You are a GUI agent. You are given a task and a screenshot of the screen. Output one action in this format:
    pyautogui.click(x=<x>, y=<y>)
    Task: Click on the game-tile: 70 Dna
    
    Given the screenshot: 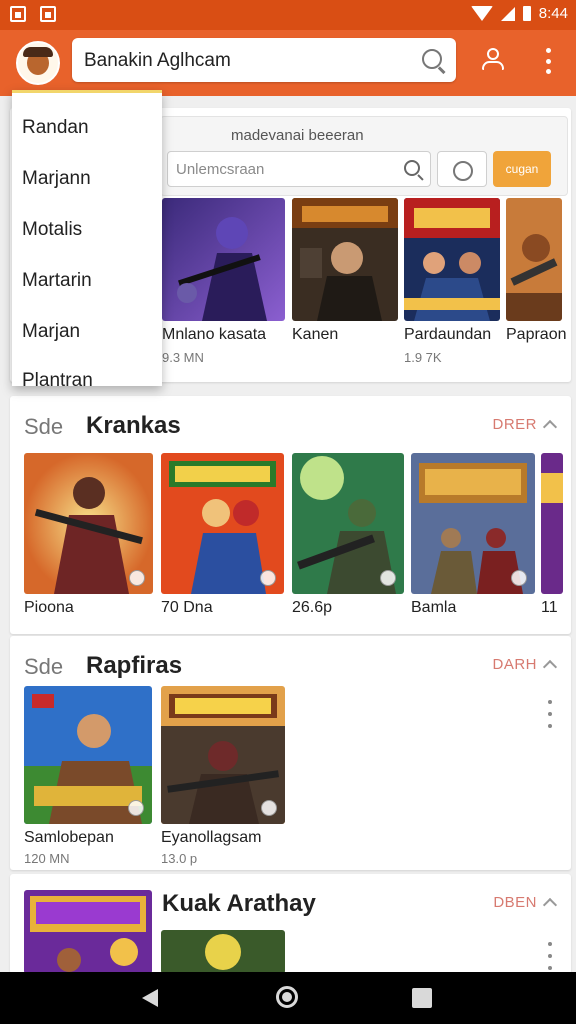 What is the action you would take?
    pyautogui.click(x=222, y=538)
    